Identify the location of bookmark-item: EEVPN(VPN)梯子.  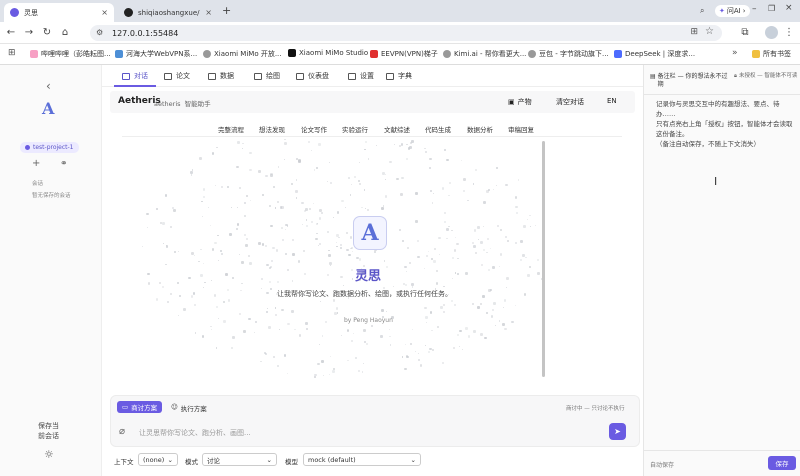
(404, 54).